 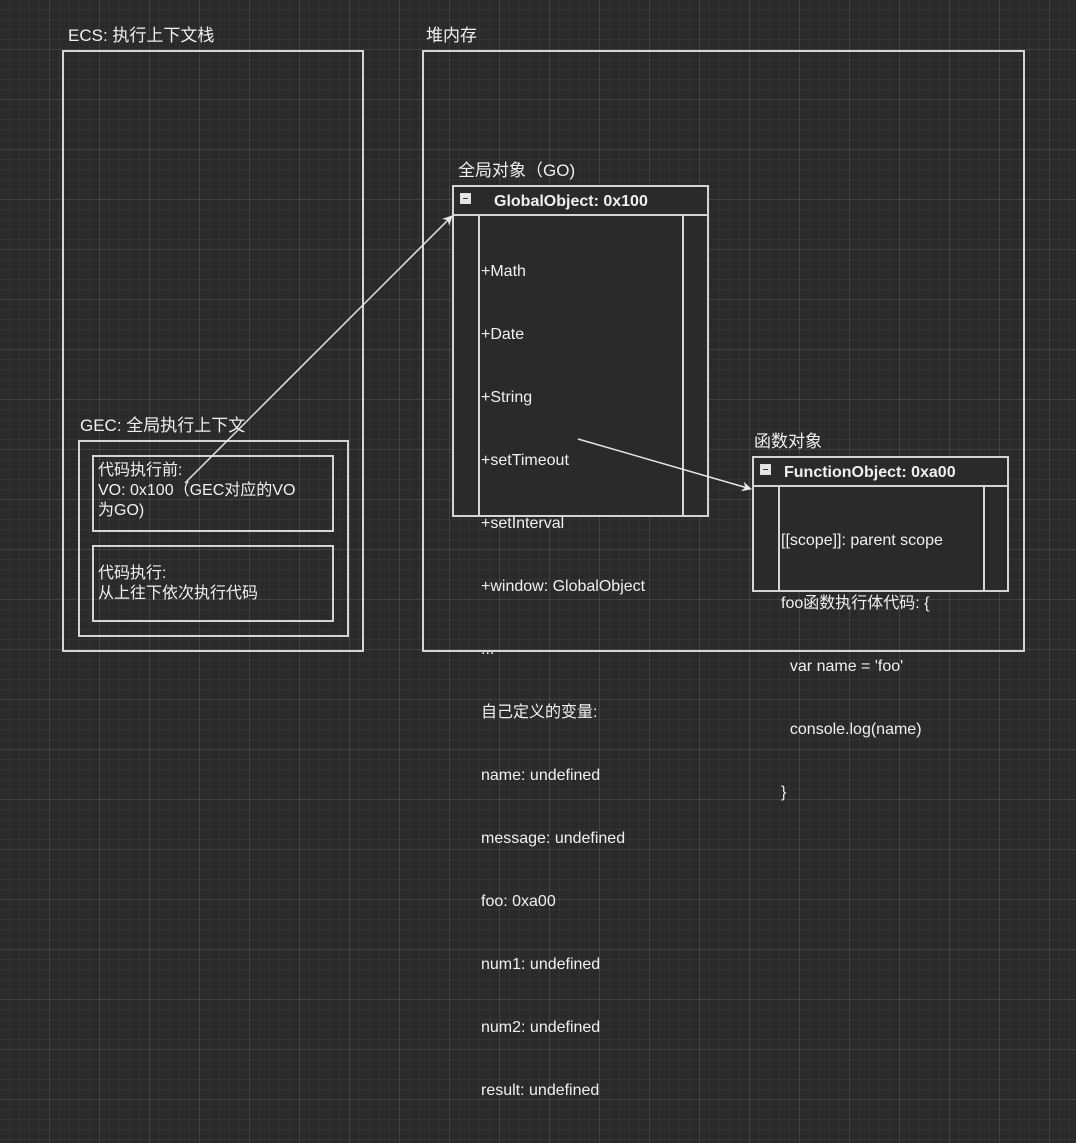 What do you see at coordinates (784, 792) in the screenshot?
I see `fo-member: }` at bounding box center [784, 792].